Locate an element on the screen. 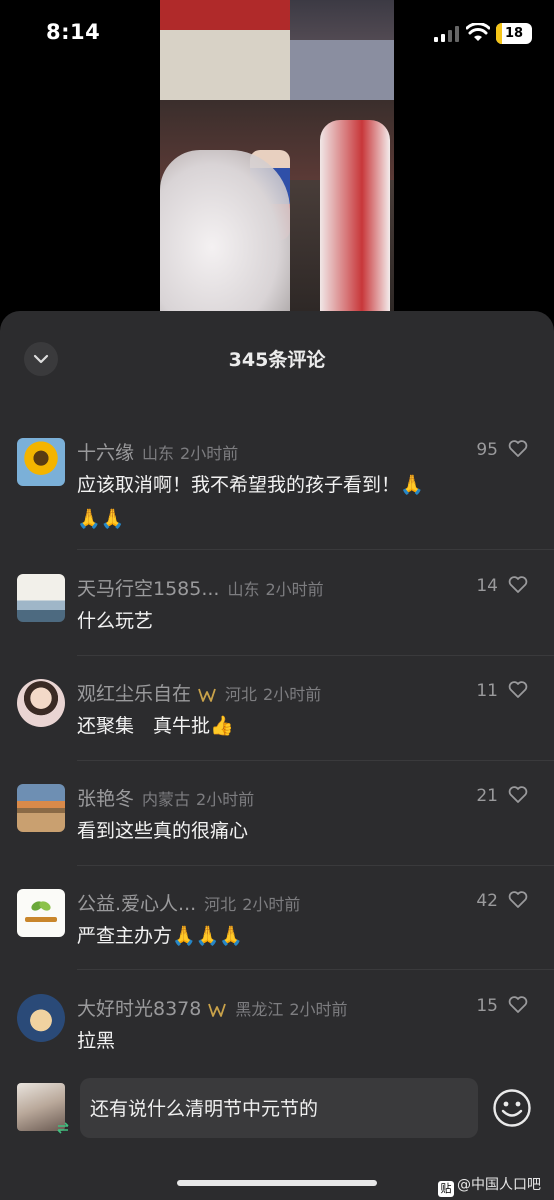 Image resolution: width=554 pixels, height=1200 pixels. comment-author: 张艳冬 内蒙古 2小时前 is located at coordinates (165, 797).